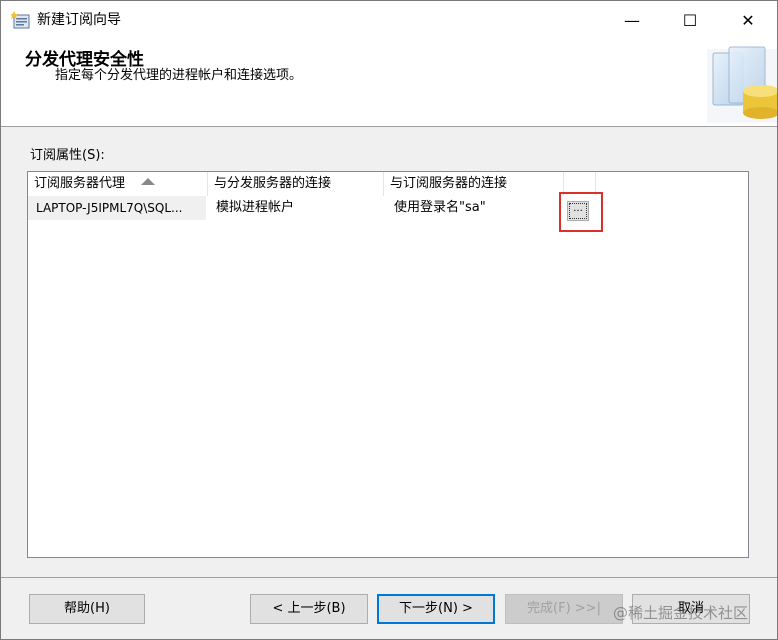  Describe the element at coordinates (309, 609) in the screenshot. I see `back-button: < 上一步(B)` at that location.